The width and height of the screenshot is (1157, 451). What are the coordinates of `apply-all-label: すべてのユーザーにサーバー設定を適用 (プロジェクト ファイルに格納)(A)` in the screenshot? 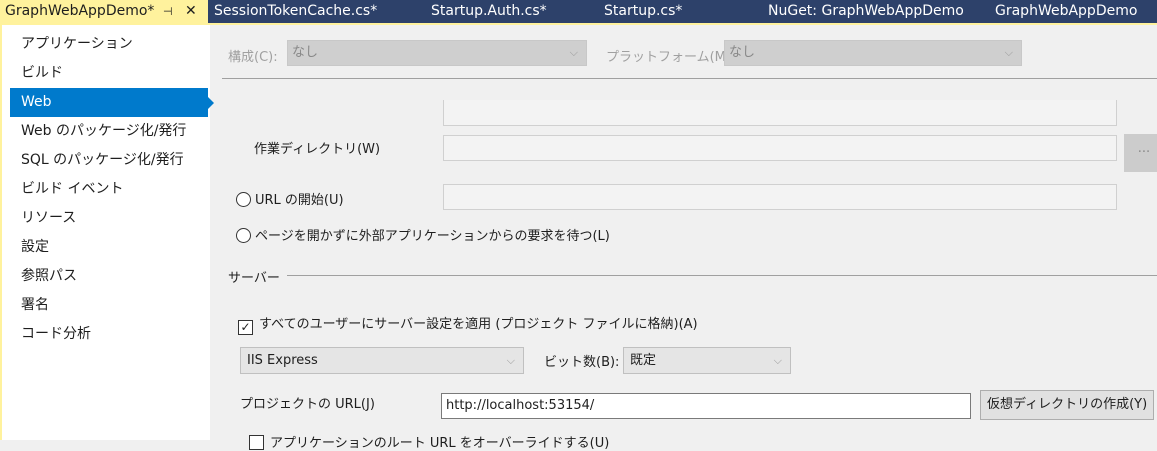 It's located at (478, 324).